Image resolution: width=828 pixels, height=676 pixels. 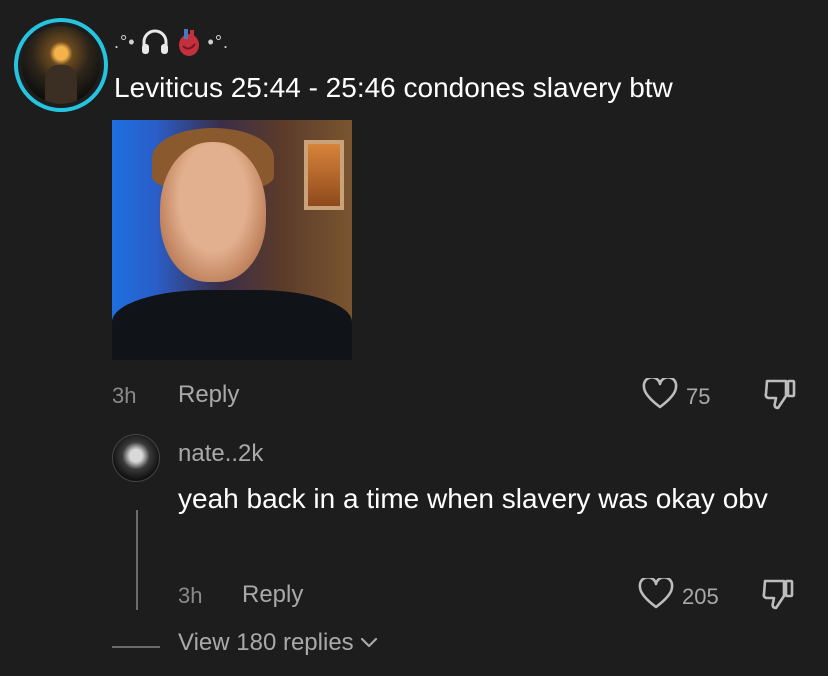 What do you see at coordinates (136, 458) in the screenshot?
I see `reply-avatar` at bounding box center [136, 458].